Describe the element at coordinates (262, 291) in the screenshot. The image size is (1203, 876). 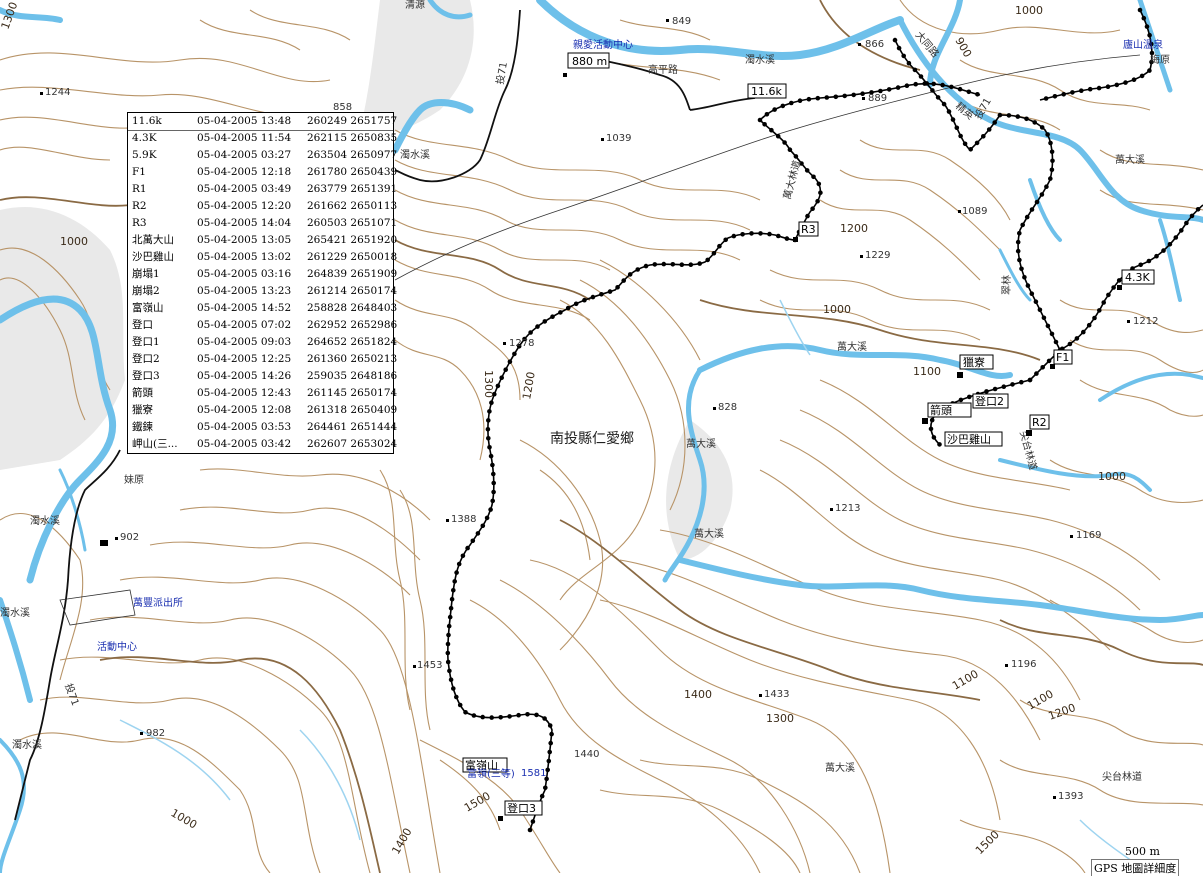
I see `waypoint-list-row: 崩塌2 05-04-2005 13:23 261214 2650174` at that location.